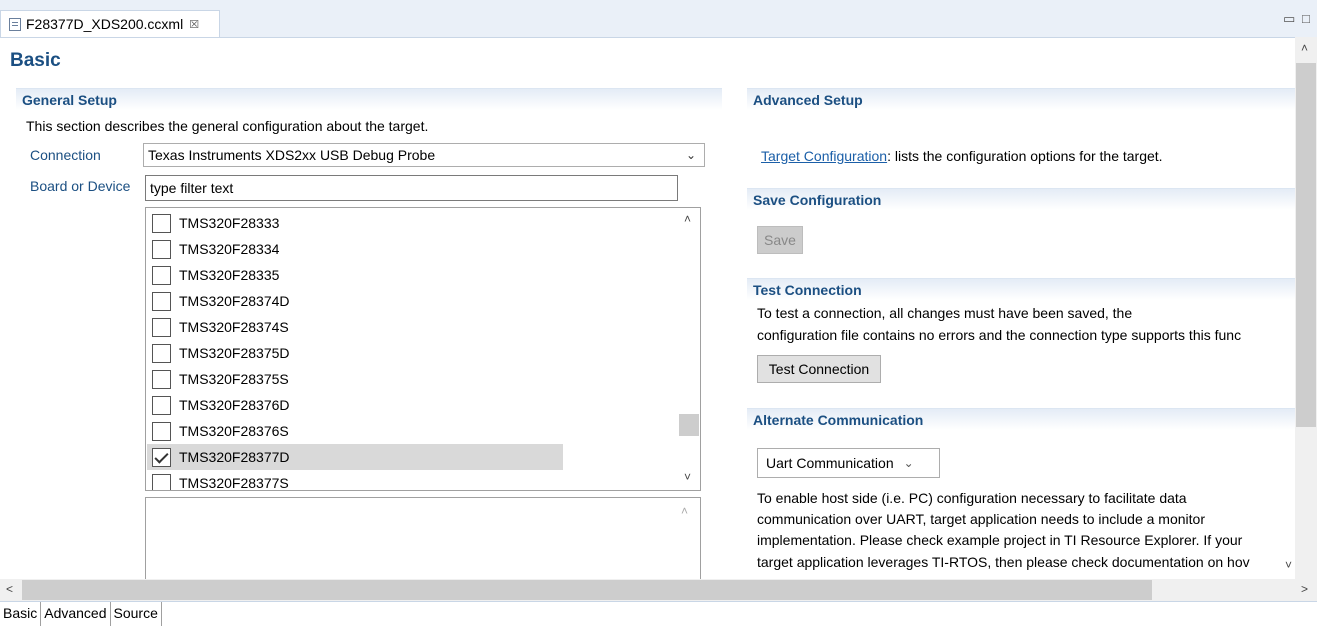  What do you see at coordinates (229, 249) in the screenshot?
I see `device-name: TMS320F28334` at bounding box center [229, 249].